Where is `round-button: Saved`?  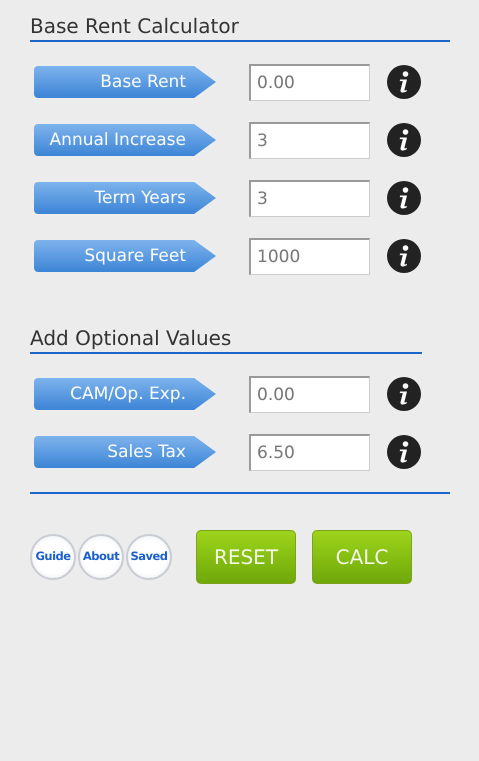
round-button: Saved is located at coordinates (149, 557).